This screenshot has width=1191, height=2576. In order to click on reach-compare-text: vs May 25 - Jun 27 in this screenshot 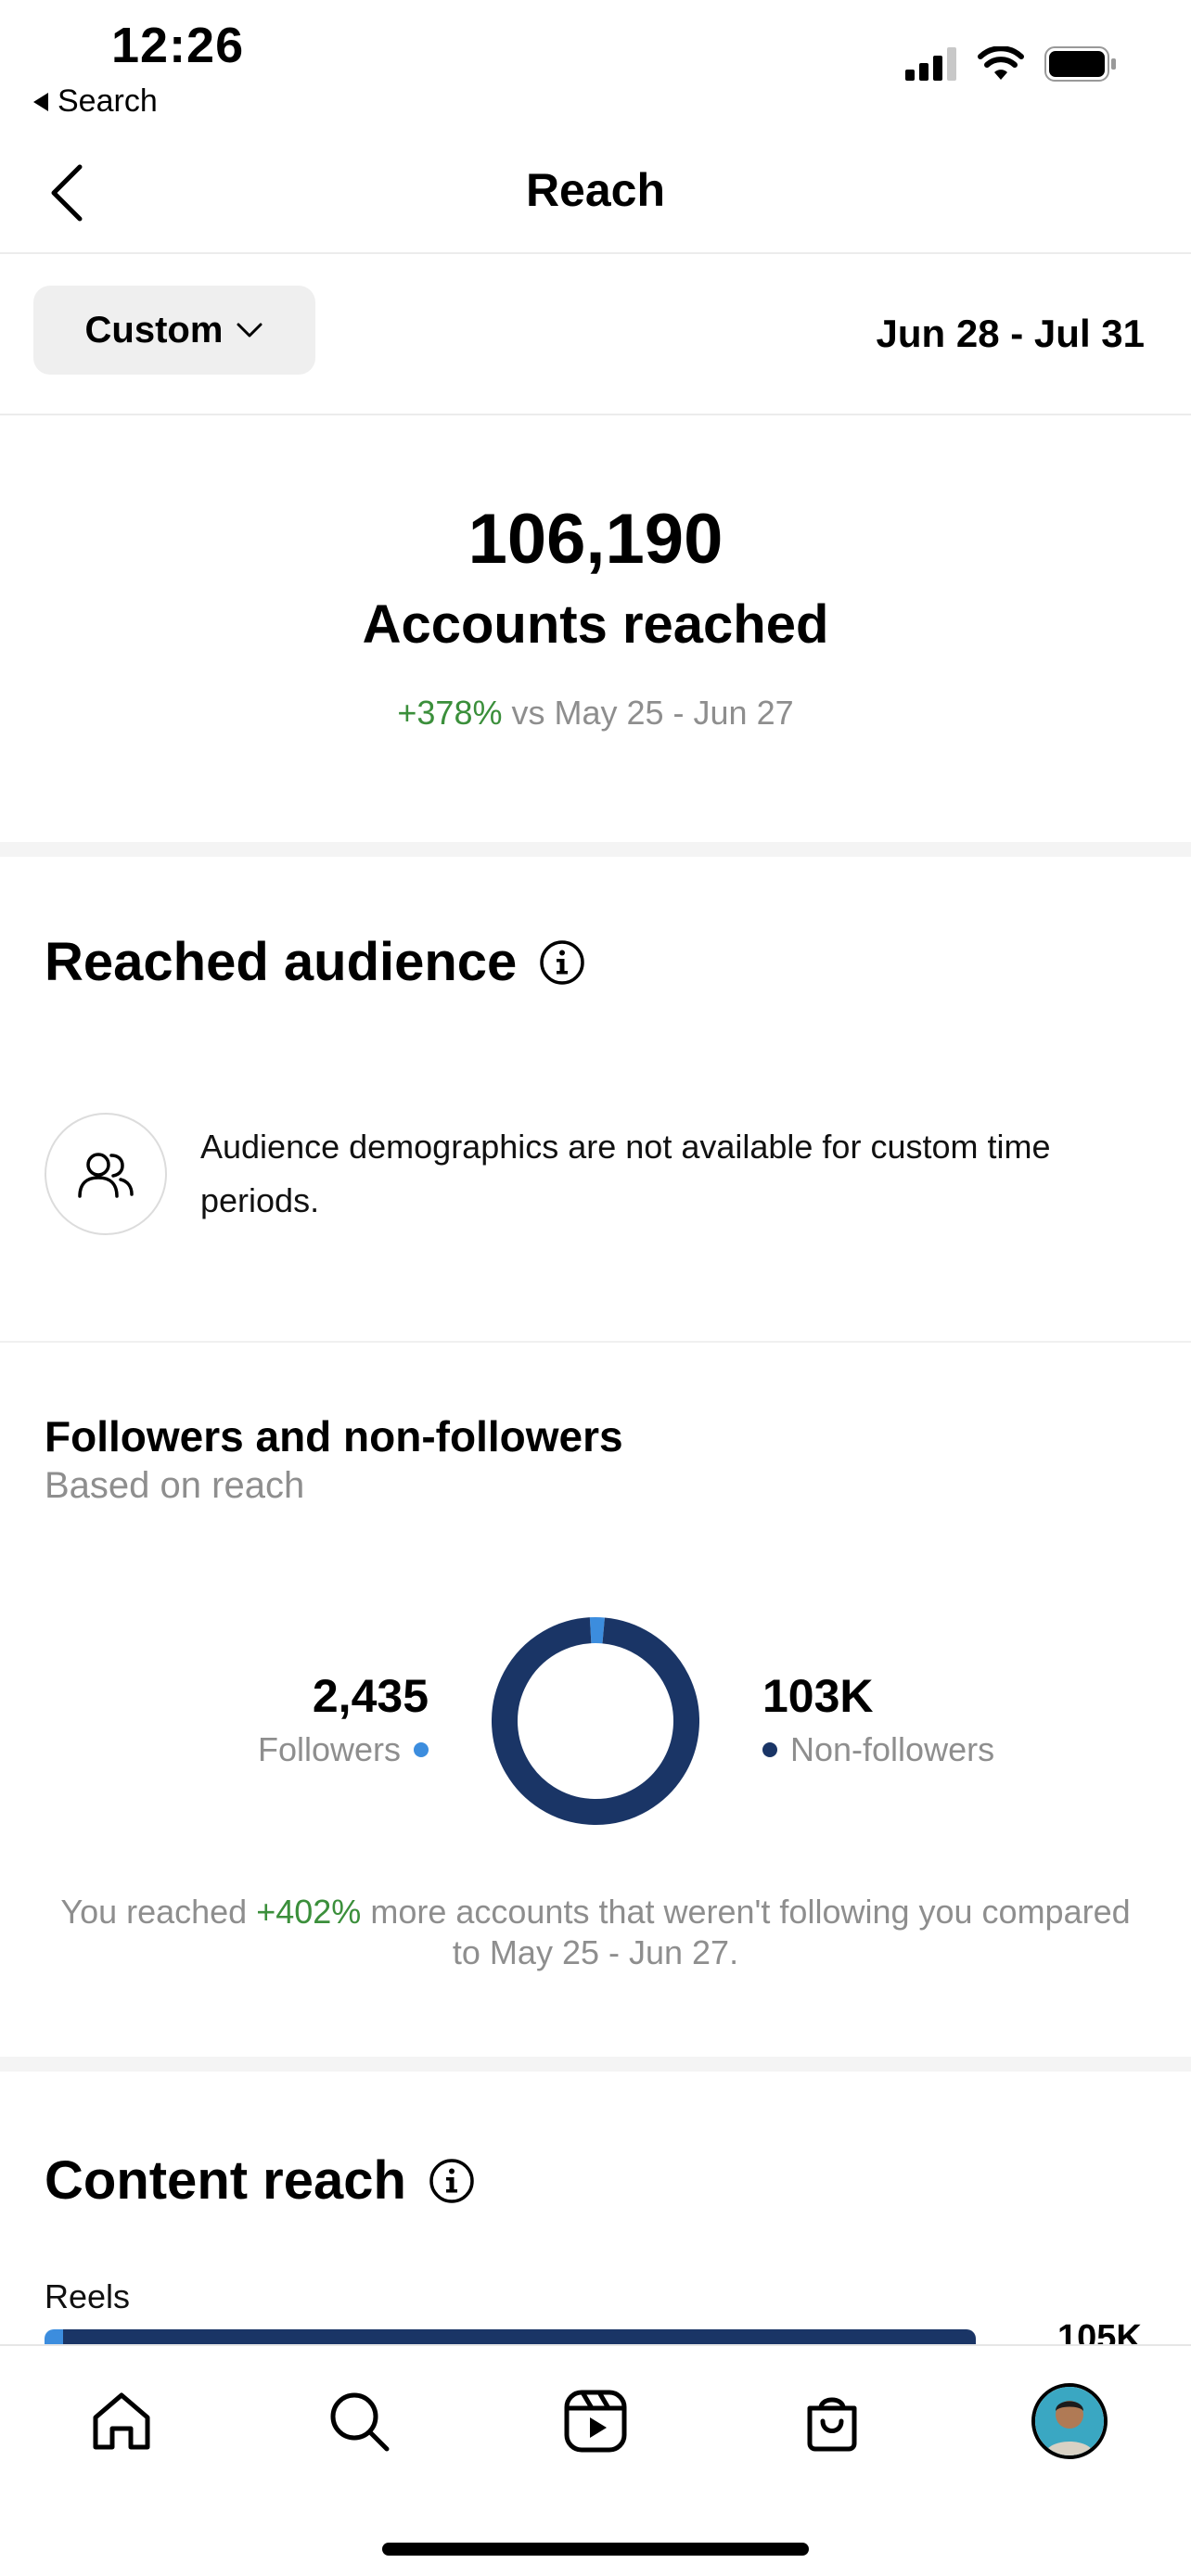, I will do `click(648, 713)`.